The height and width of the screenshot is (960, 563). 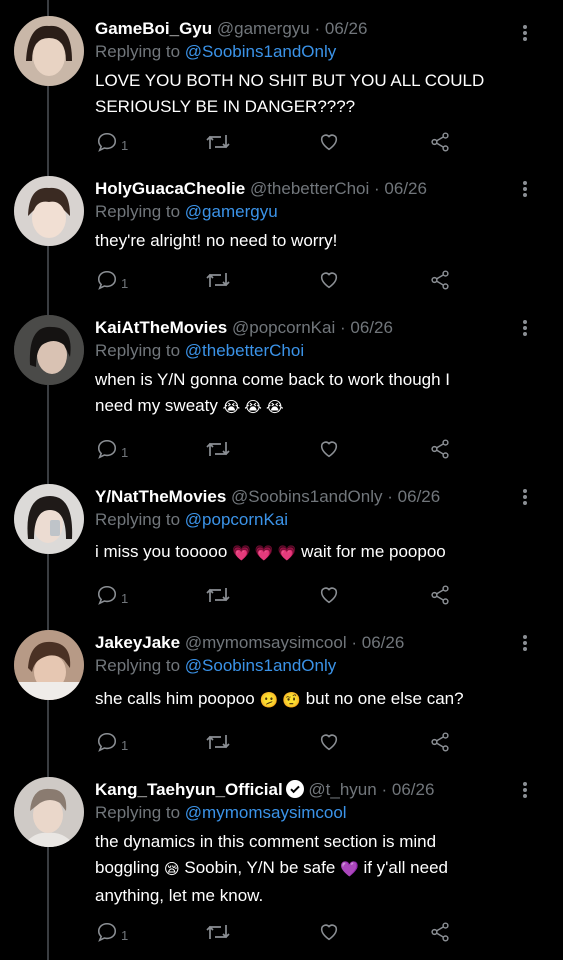 I want to click on mention-link: @gamergyu, so click(x=231, y=211).